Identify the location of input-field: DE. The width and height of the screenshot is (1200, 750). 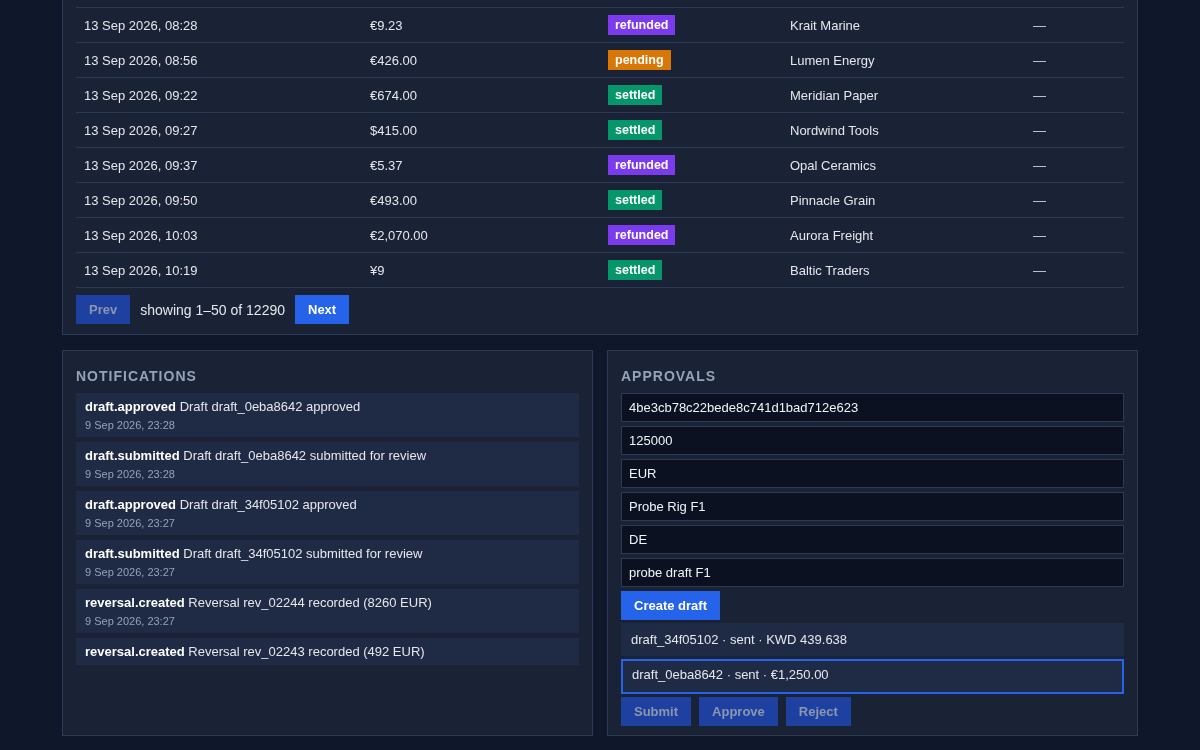
(872, 539).